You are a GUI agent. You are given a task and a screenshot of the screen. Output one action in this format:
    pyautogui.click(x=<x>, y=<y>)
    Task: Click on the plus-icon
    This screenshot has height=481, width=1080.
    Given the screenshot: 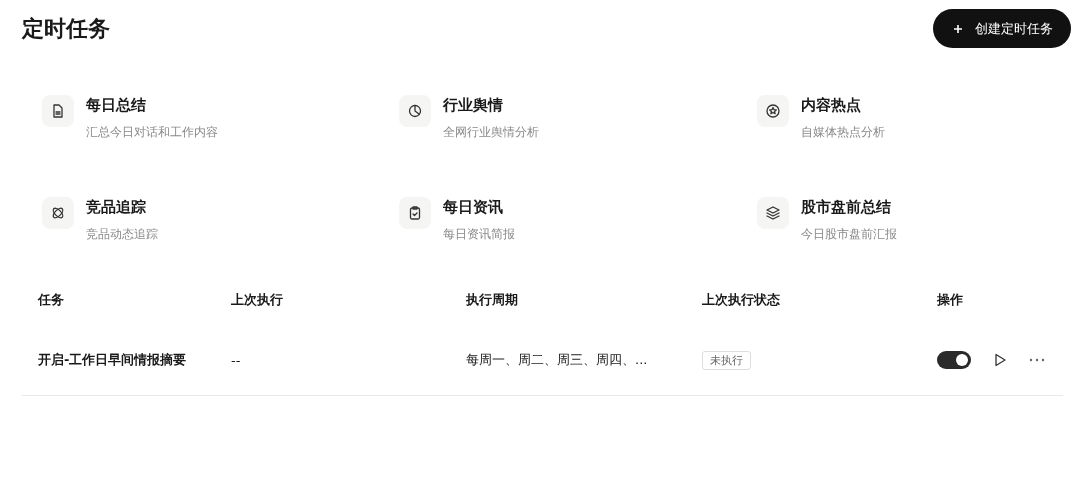 What is the action you would take?
    pyautogui.click(x=958, y=28)
    